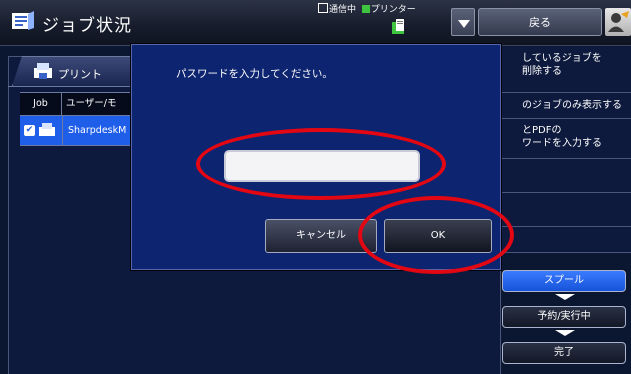 This screenshot has height=374, width=631. I want to click on row-user-cell: SharpdeskM, so click(97, 130).